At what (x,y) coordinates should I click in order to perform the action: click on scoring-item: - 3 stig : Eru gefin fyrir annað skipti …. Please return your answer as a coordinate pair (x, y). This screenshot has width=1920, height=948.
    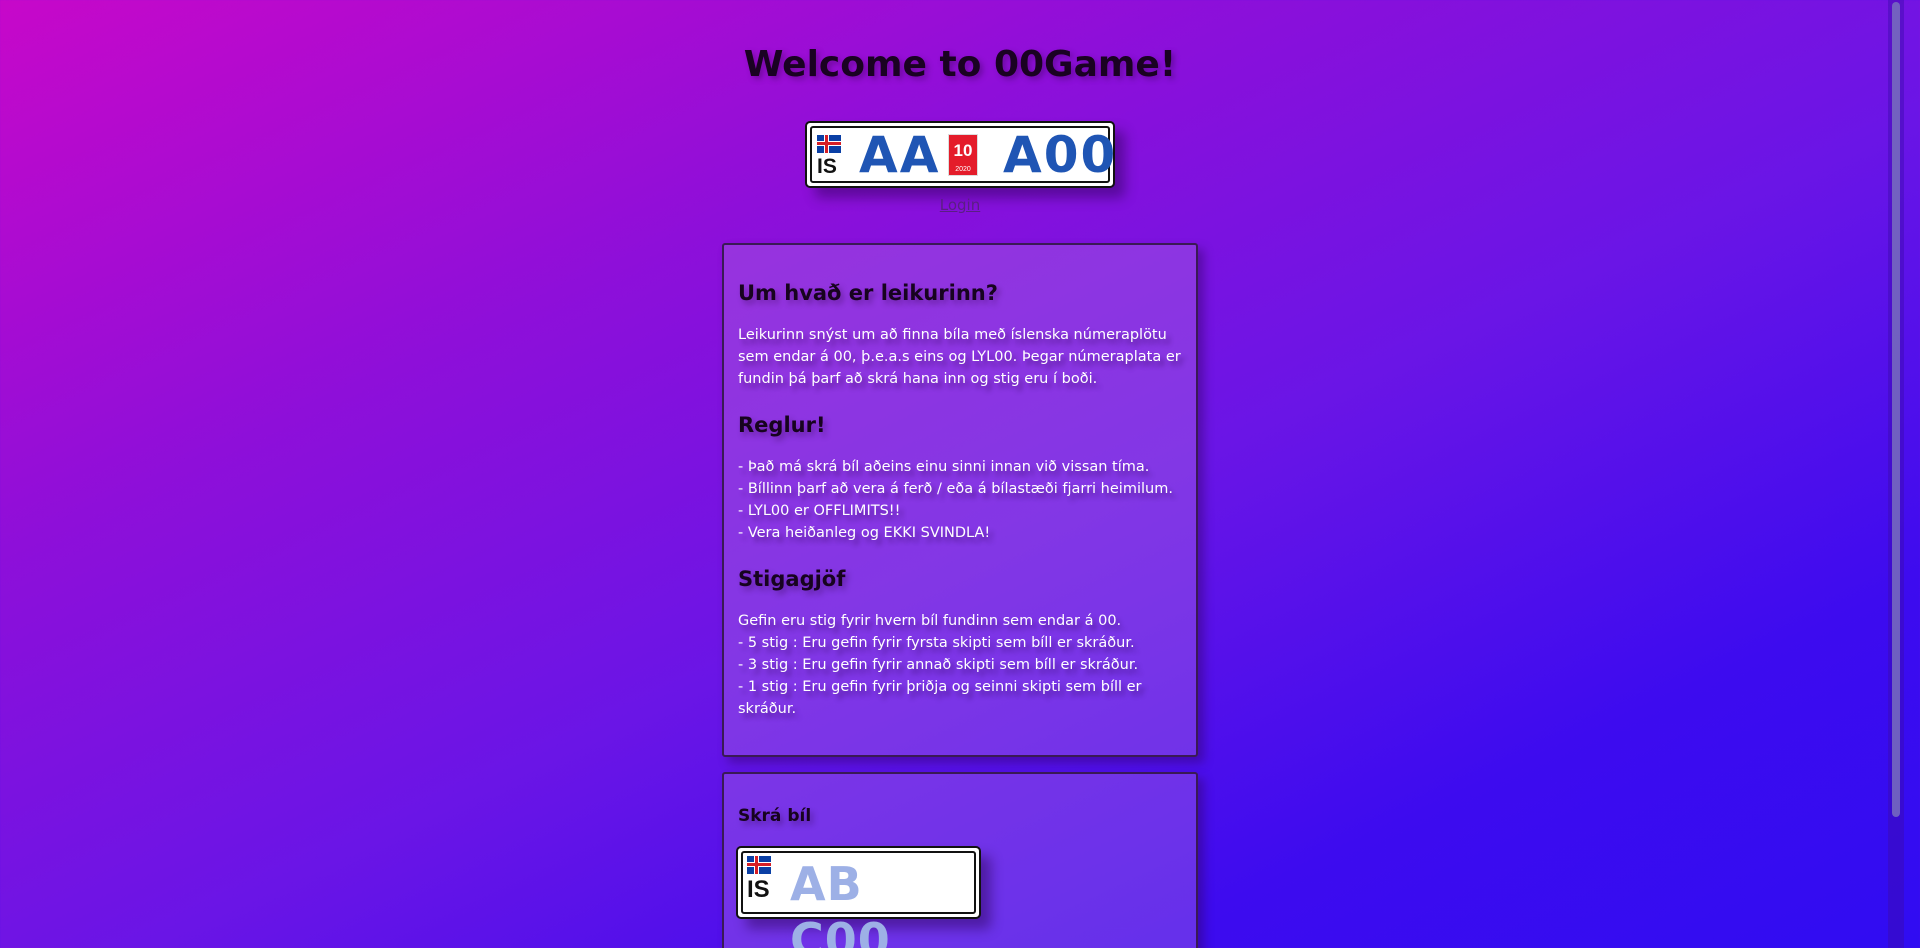
    Looking at the image, I should click on (938, 665).